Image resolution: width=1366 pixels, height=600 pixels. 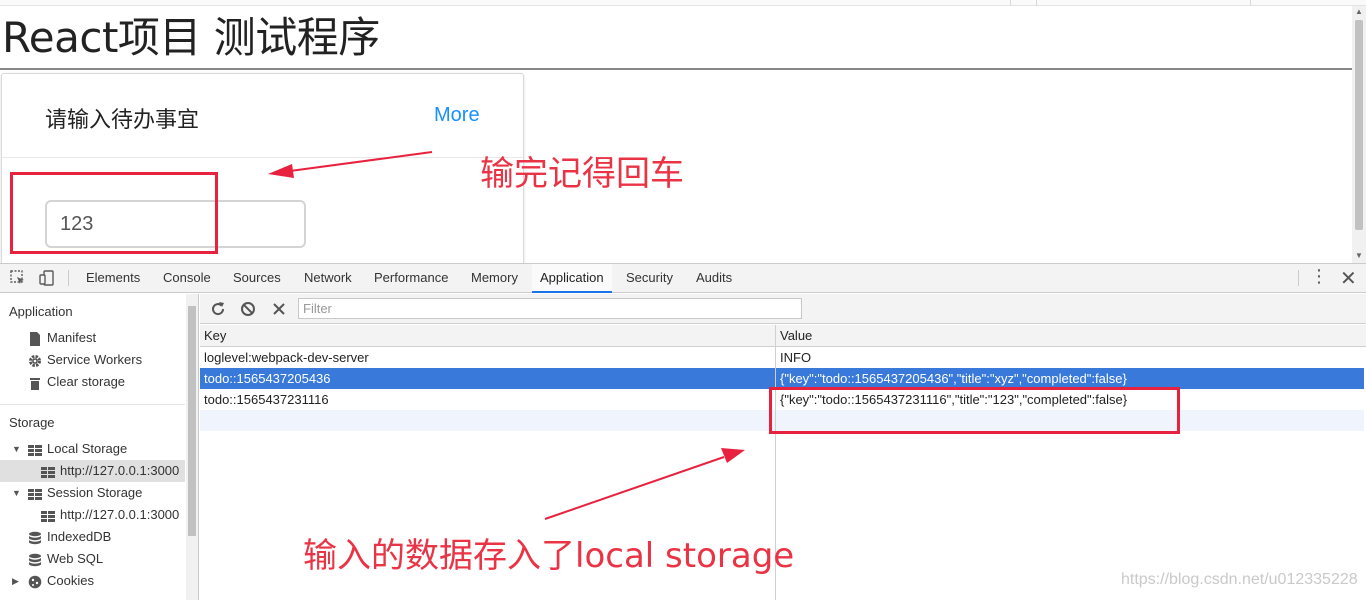 What do you see at coordinates (72, 337) in the screenshot?
I see `sidebar-item-label: Manifest` at bounding box center [72, 337].